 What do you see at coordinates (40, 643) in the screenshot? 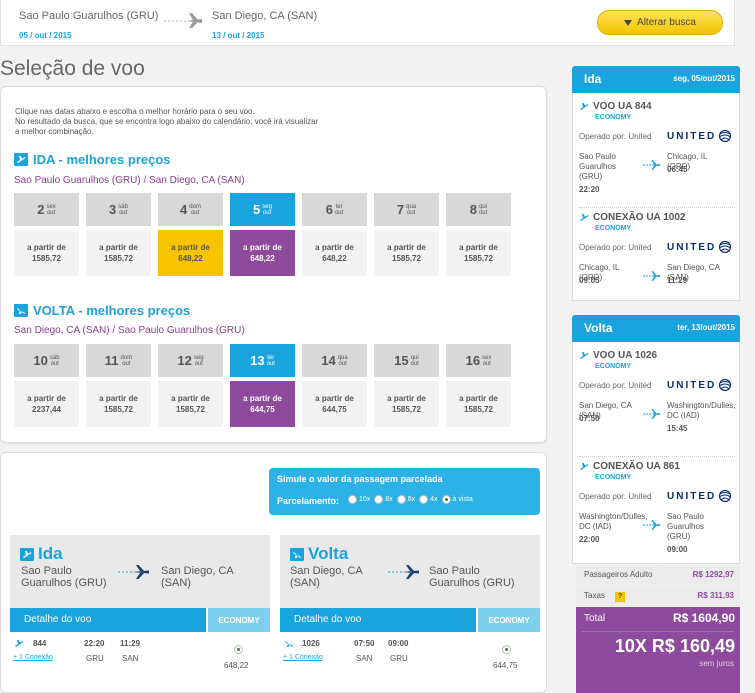
I see `flight-number: 844` at bounding box center [40, 643].